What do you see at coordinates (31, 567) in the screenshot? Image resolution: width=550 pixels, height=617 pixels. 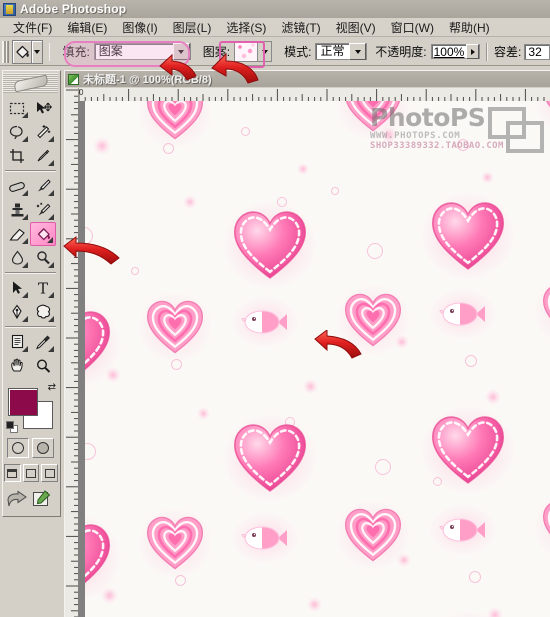 I see `toolbox-lower-filler` at bounding box center [31, 567].